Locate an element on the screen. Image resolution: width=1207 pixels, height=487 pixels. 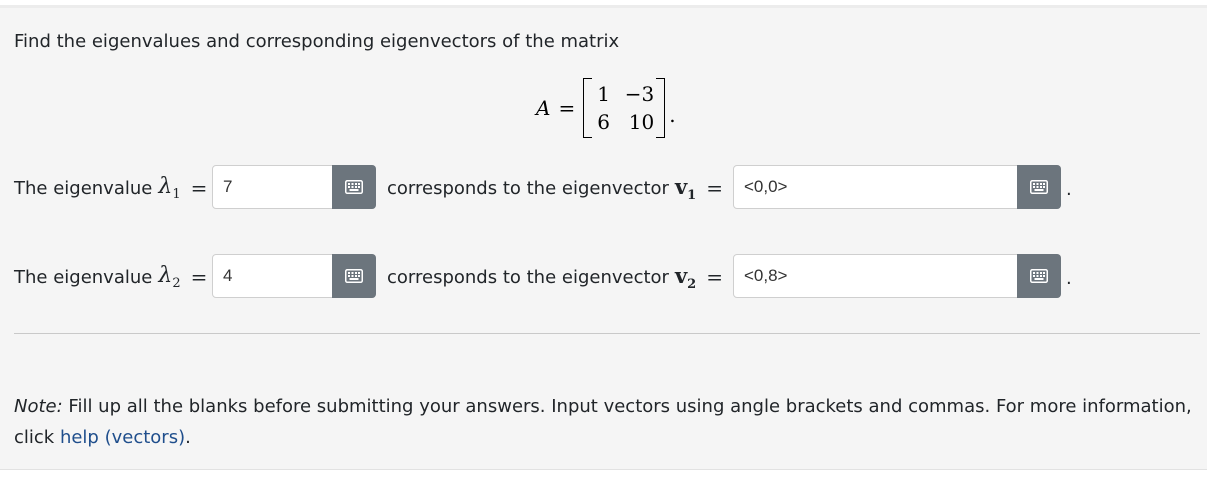
eigenvalue-2-input is located at coordinates (273, 276).